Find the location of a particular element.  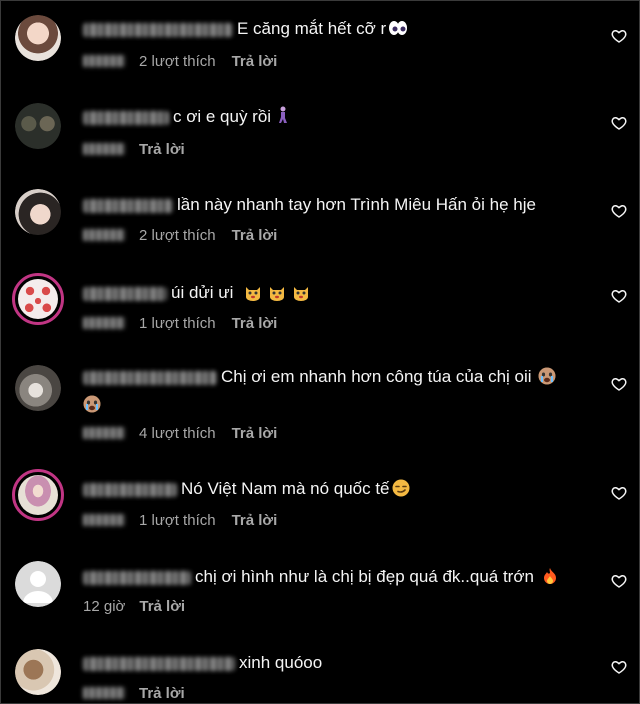

like-count: 4 lượt thích is located at coordinates (177, 433).